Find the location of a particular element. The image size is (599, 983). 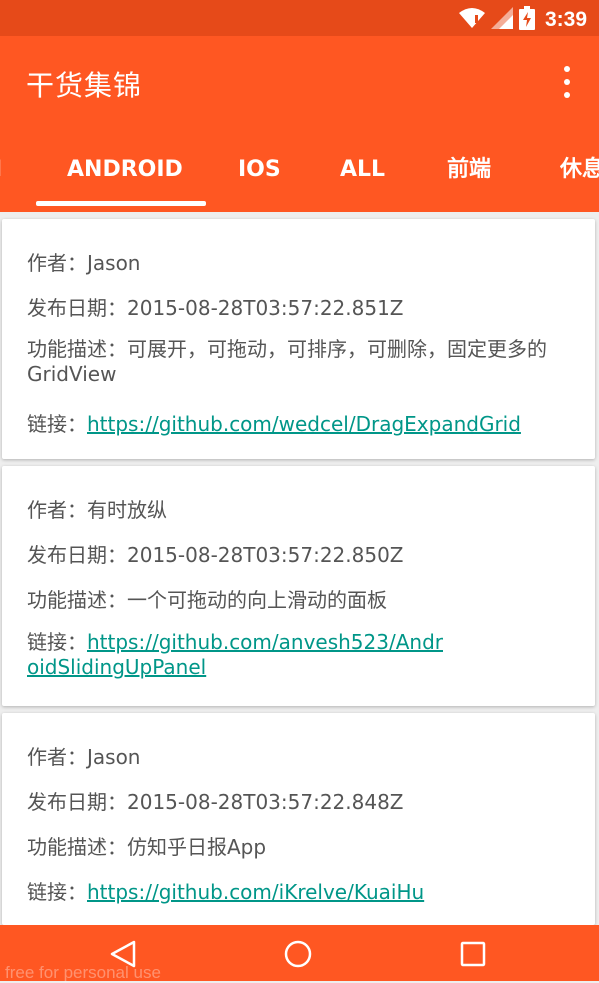

desc-value: 仿知乎日报App is located at coordinates (197, 847).